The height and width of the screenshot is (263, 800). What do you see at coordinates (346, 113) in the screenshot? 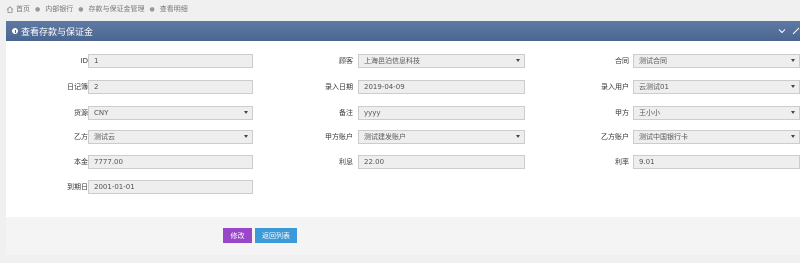
I see `remark-label: 备注` at bounding box center [346, 113].